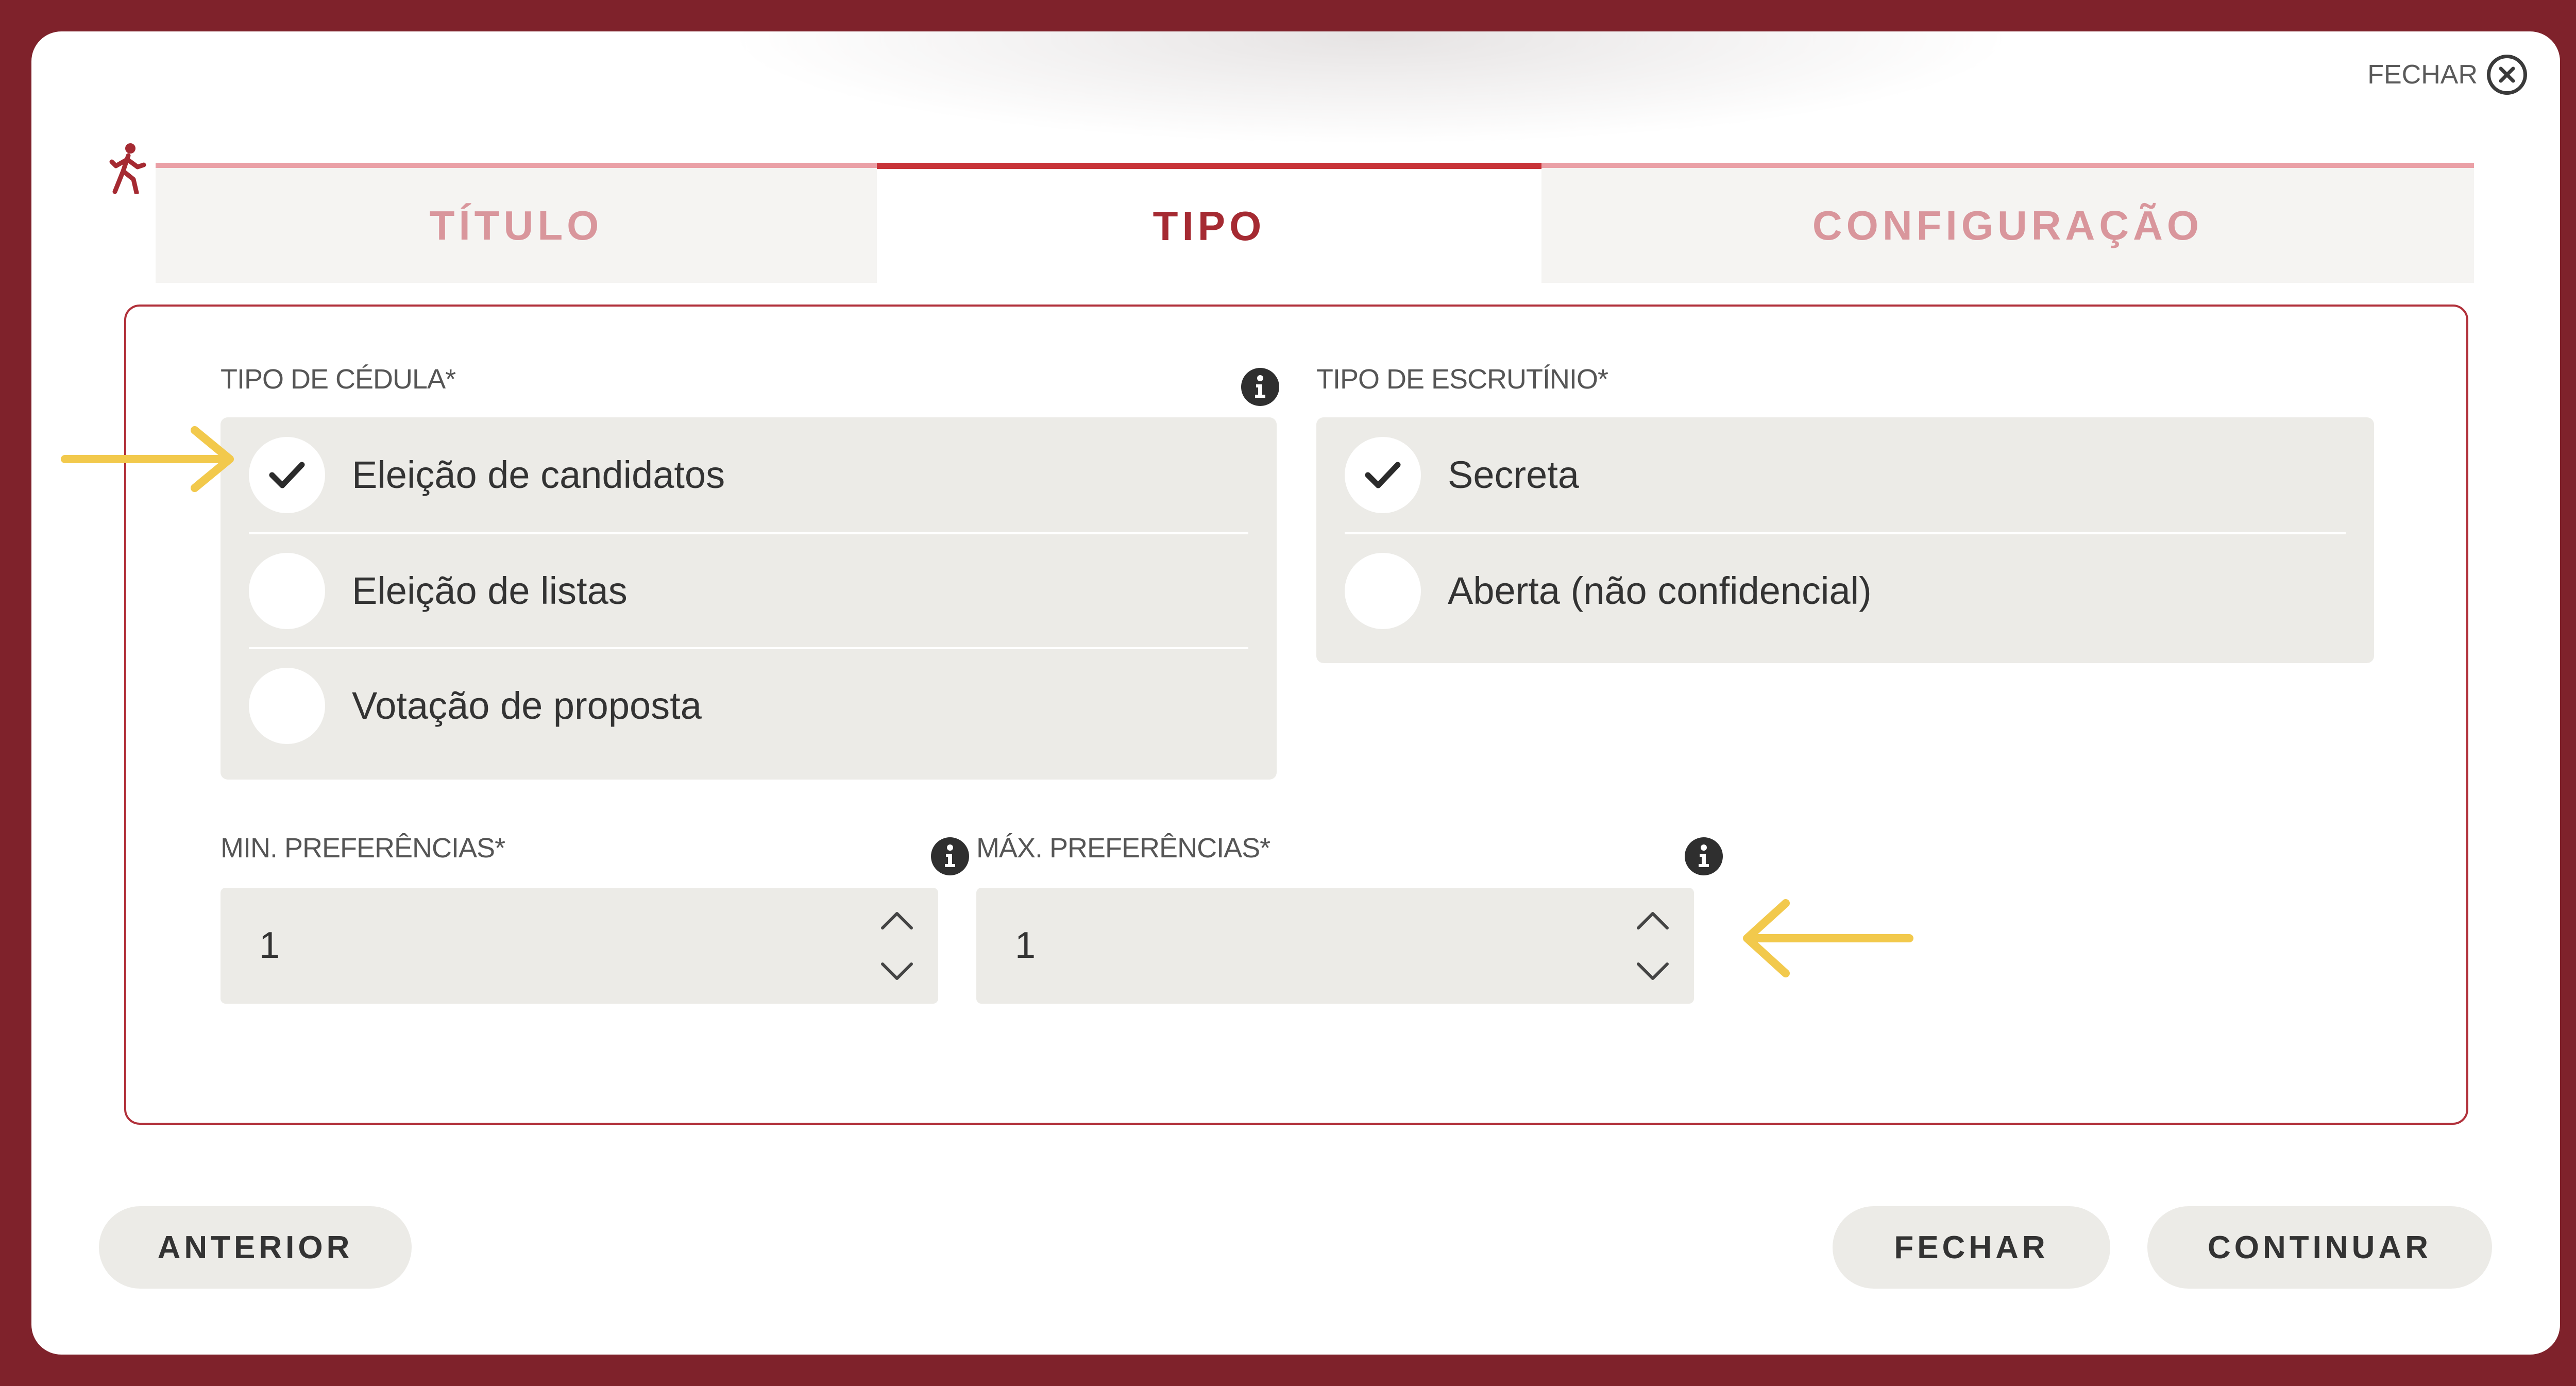 This screenshot has width=2576, height=1386. What do you see at coordinates (1972, 1247) in the screenshot?
I see `close-button: FECHAR` at bounding box center [1972, 1247].